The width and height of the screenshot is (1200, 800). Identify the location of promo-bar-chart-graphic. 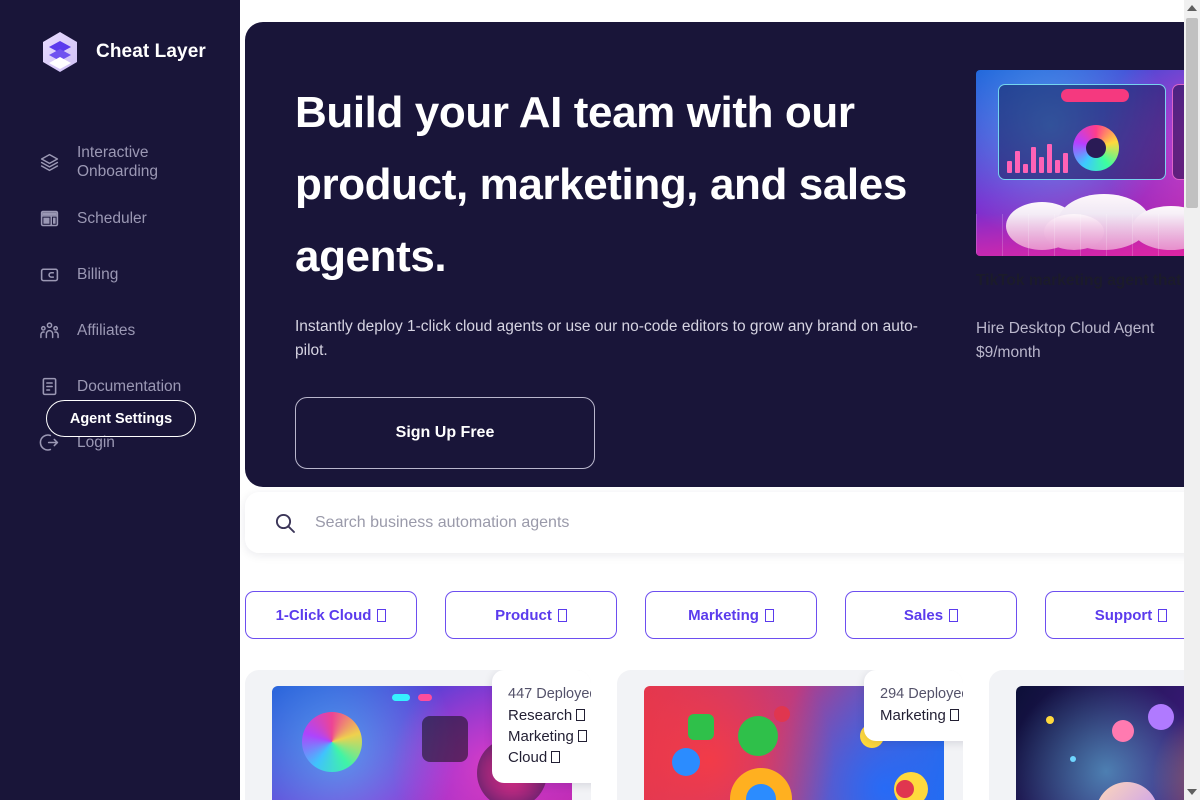
(1037, 158).